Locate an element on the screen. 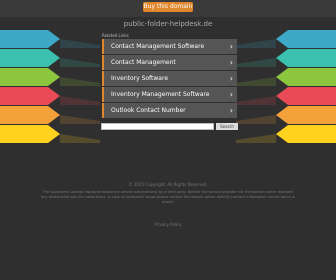 The width and height of the screenshot is (336, 280). search-bar: Search Ads is located at coordinates (169, 129).